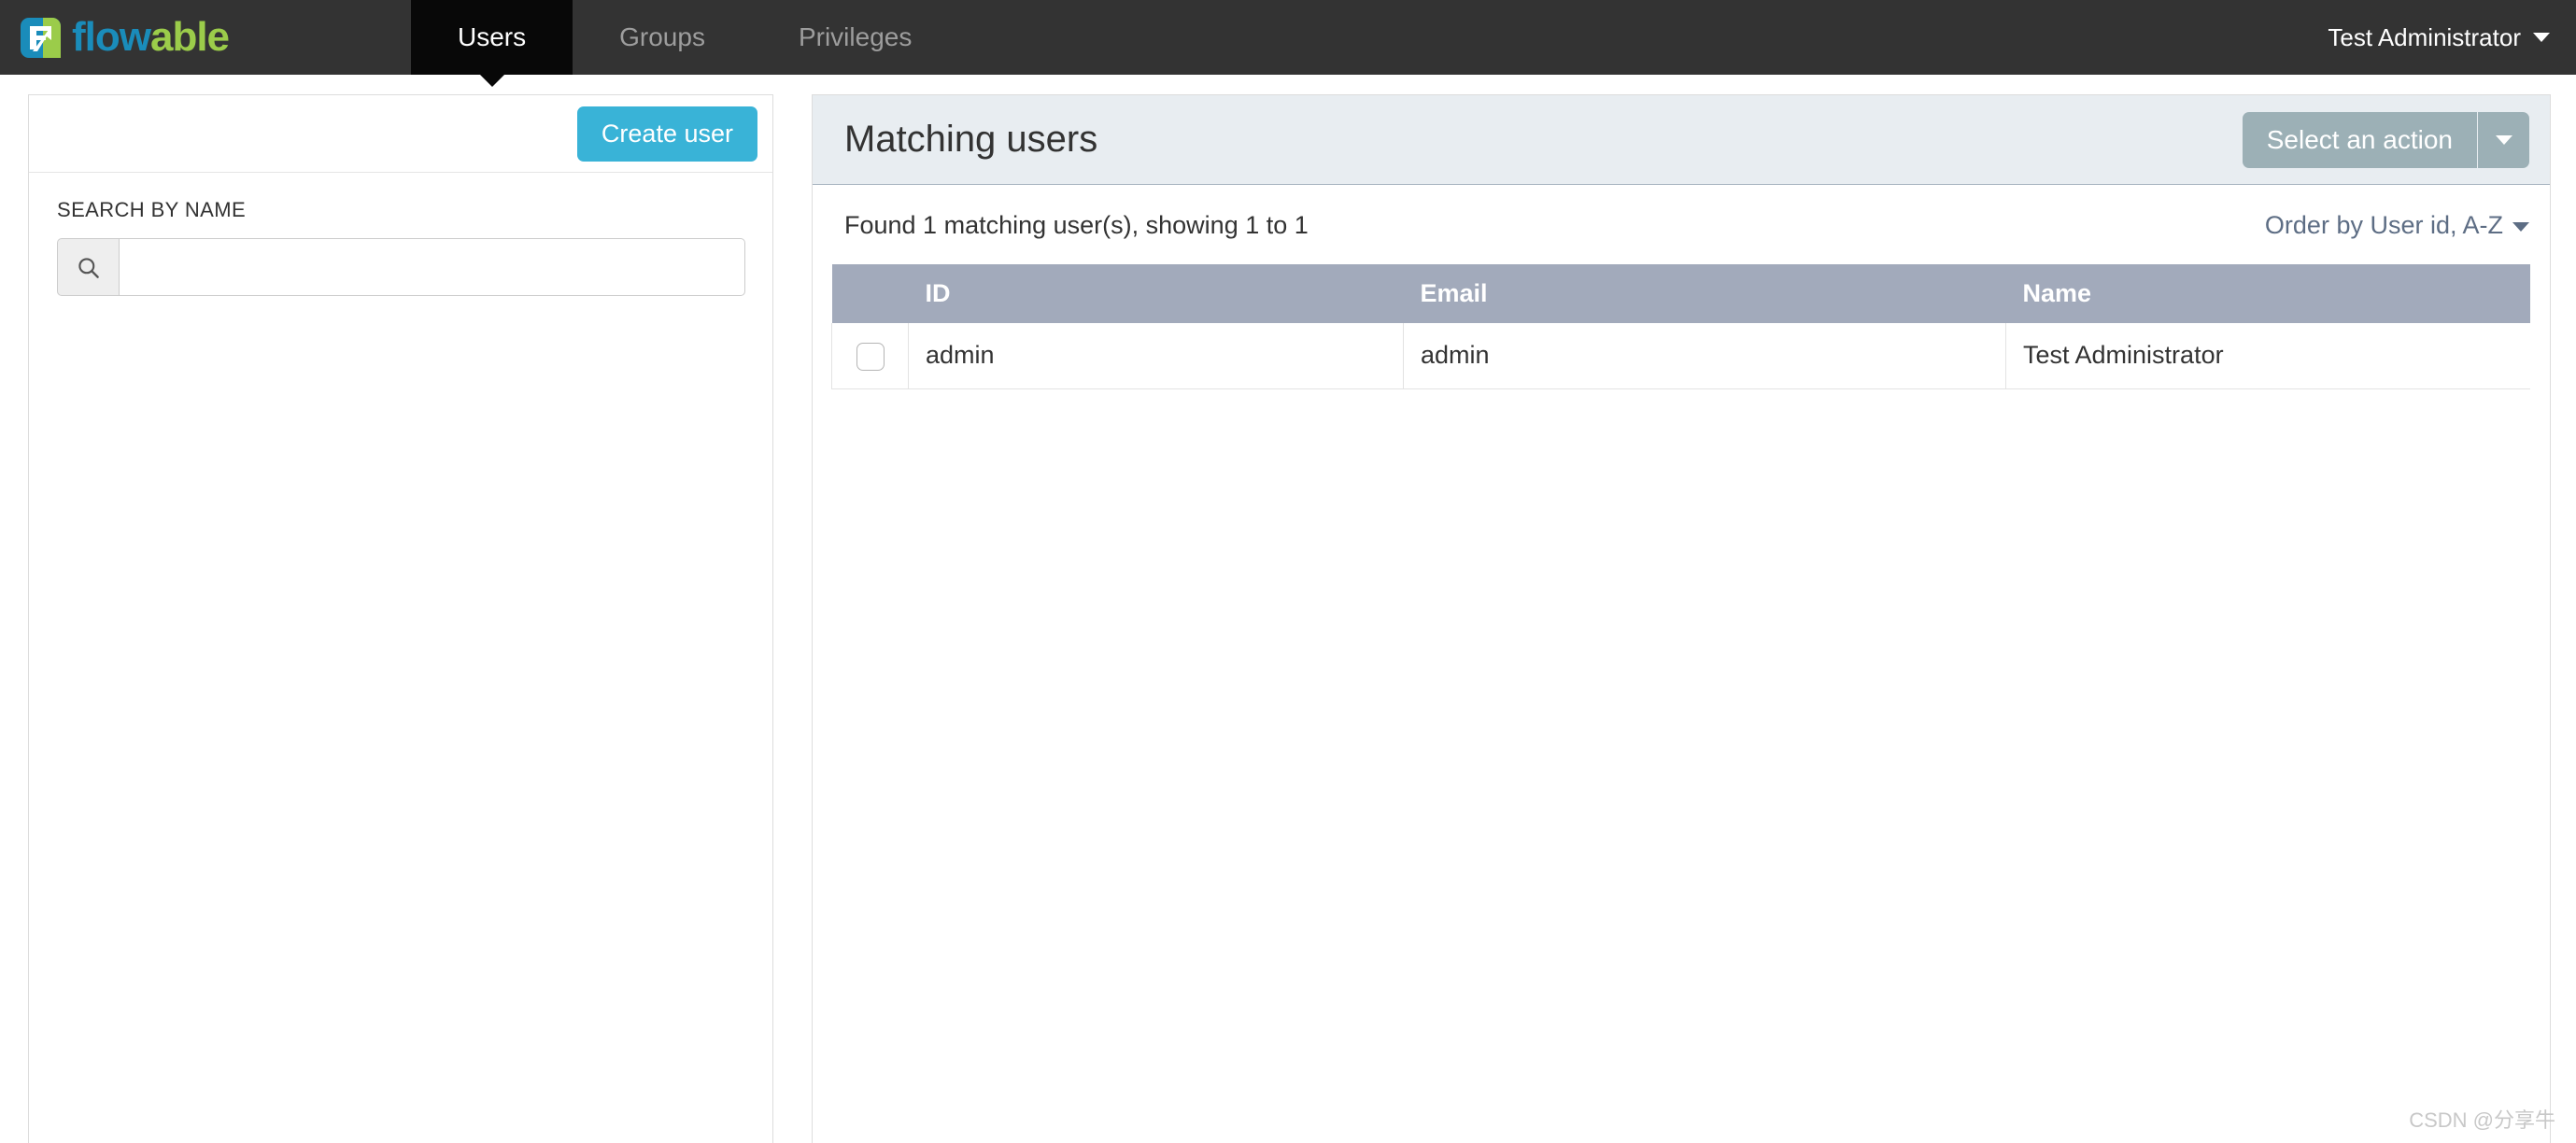 This screenshot has height=1143, width=2576. I want to click on nav-tabs: Users Groups Privileges, so click(684, 43).